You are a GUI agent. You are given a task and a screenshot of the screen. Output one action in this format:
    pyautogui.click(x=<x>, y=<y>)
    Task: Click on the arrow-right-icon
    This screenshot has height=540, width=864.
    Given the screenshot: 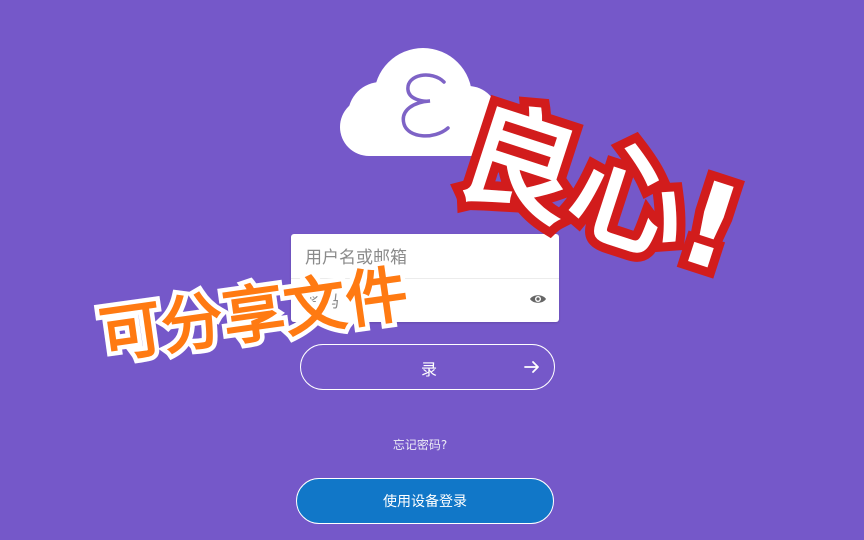 What is the action you would take?
    pyautogui.click(x=531, y=367)
    